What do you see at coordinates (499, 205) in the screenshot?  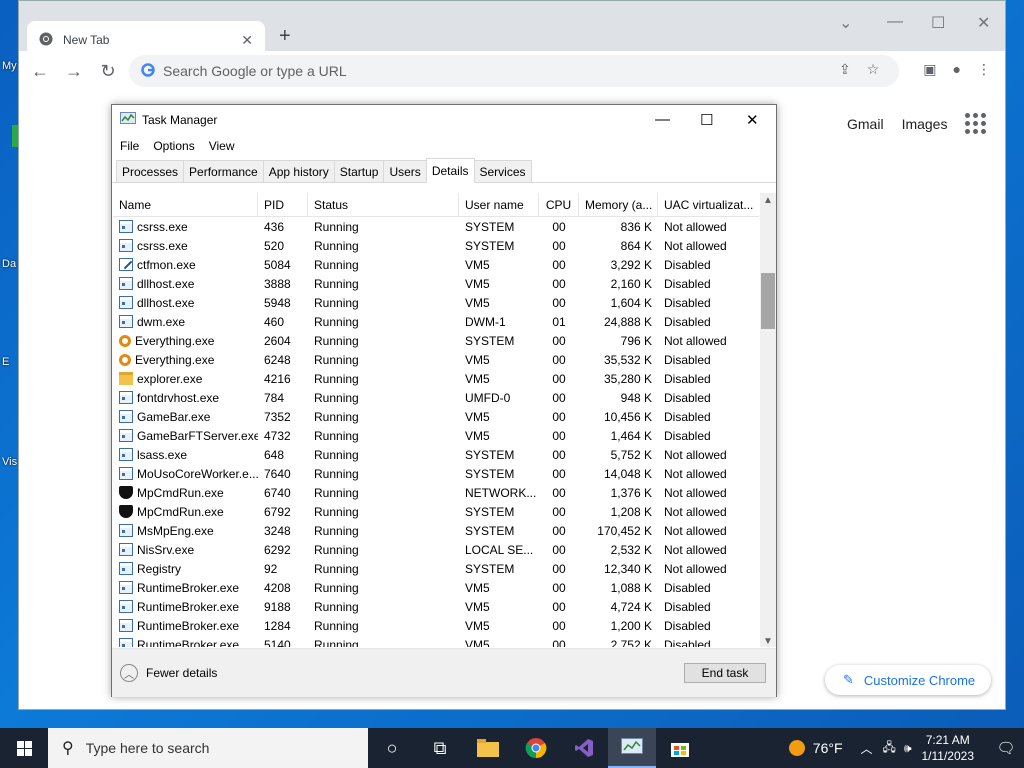 I see `column-header-user-name: User name` at bounding box center [499, 205].